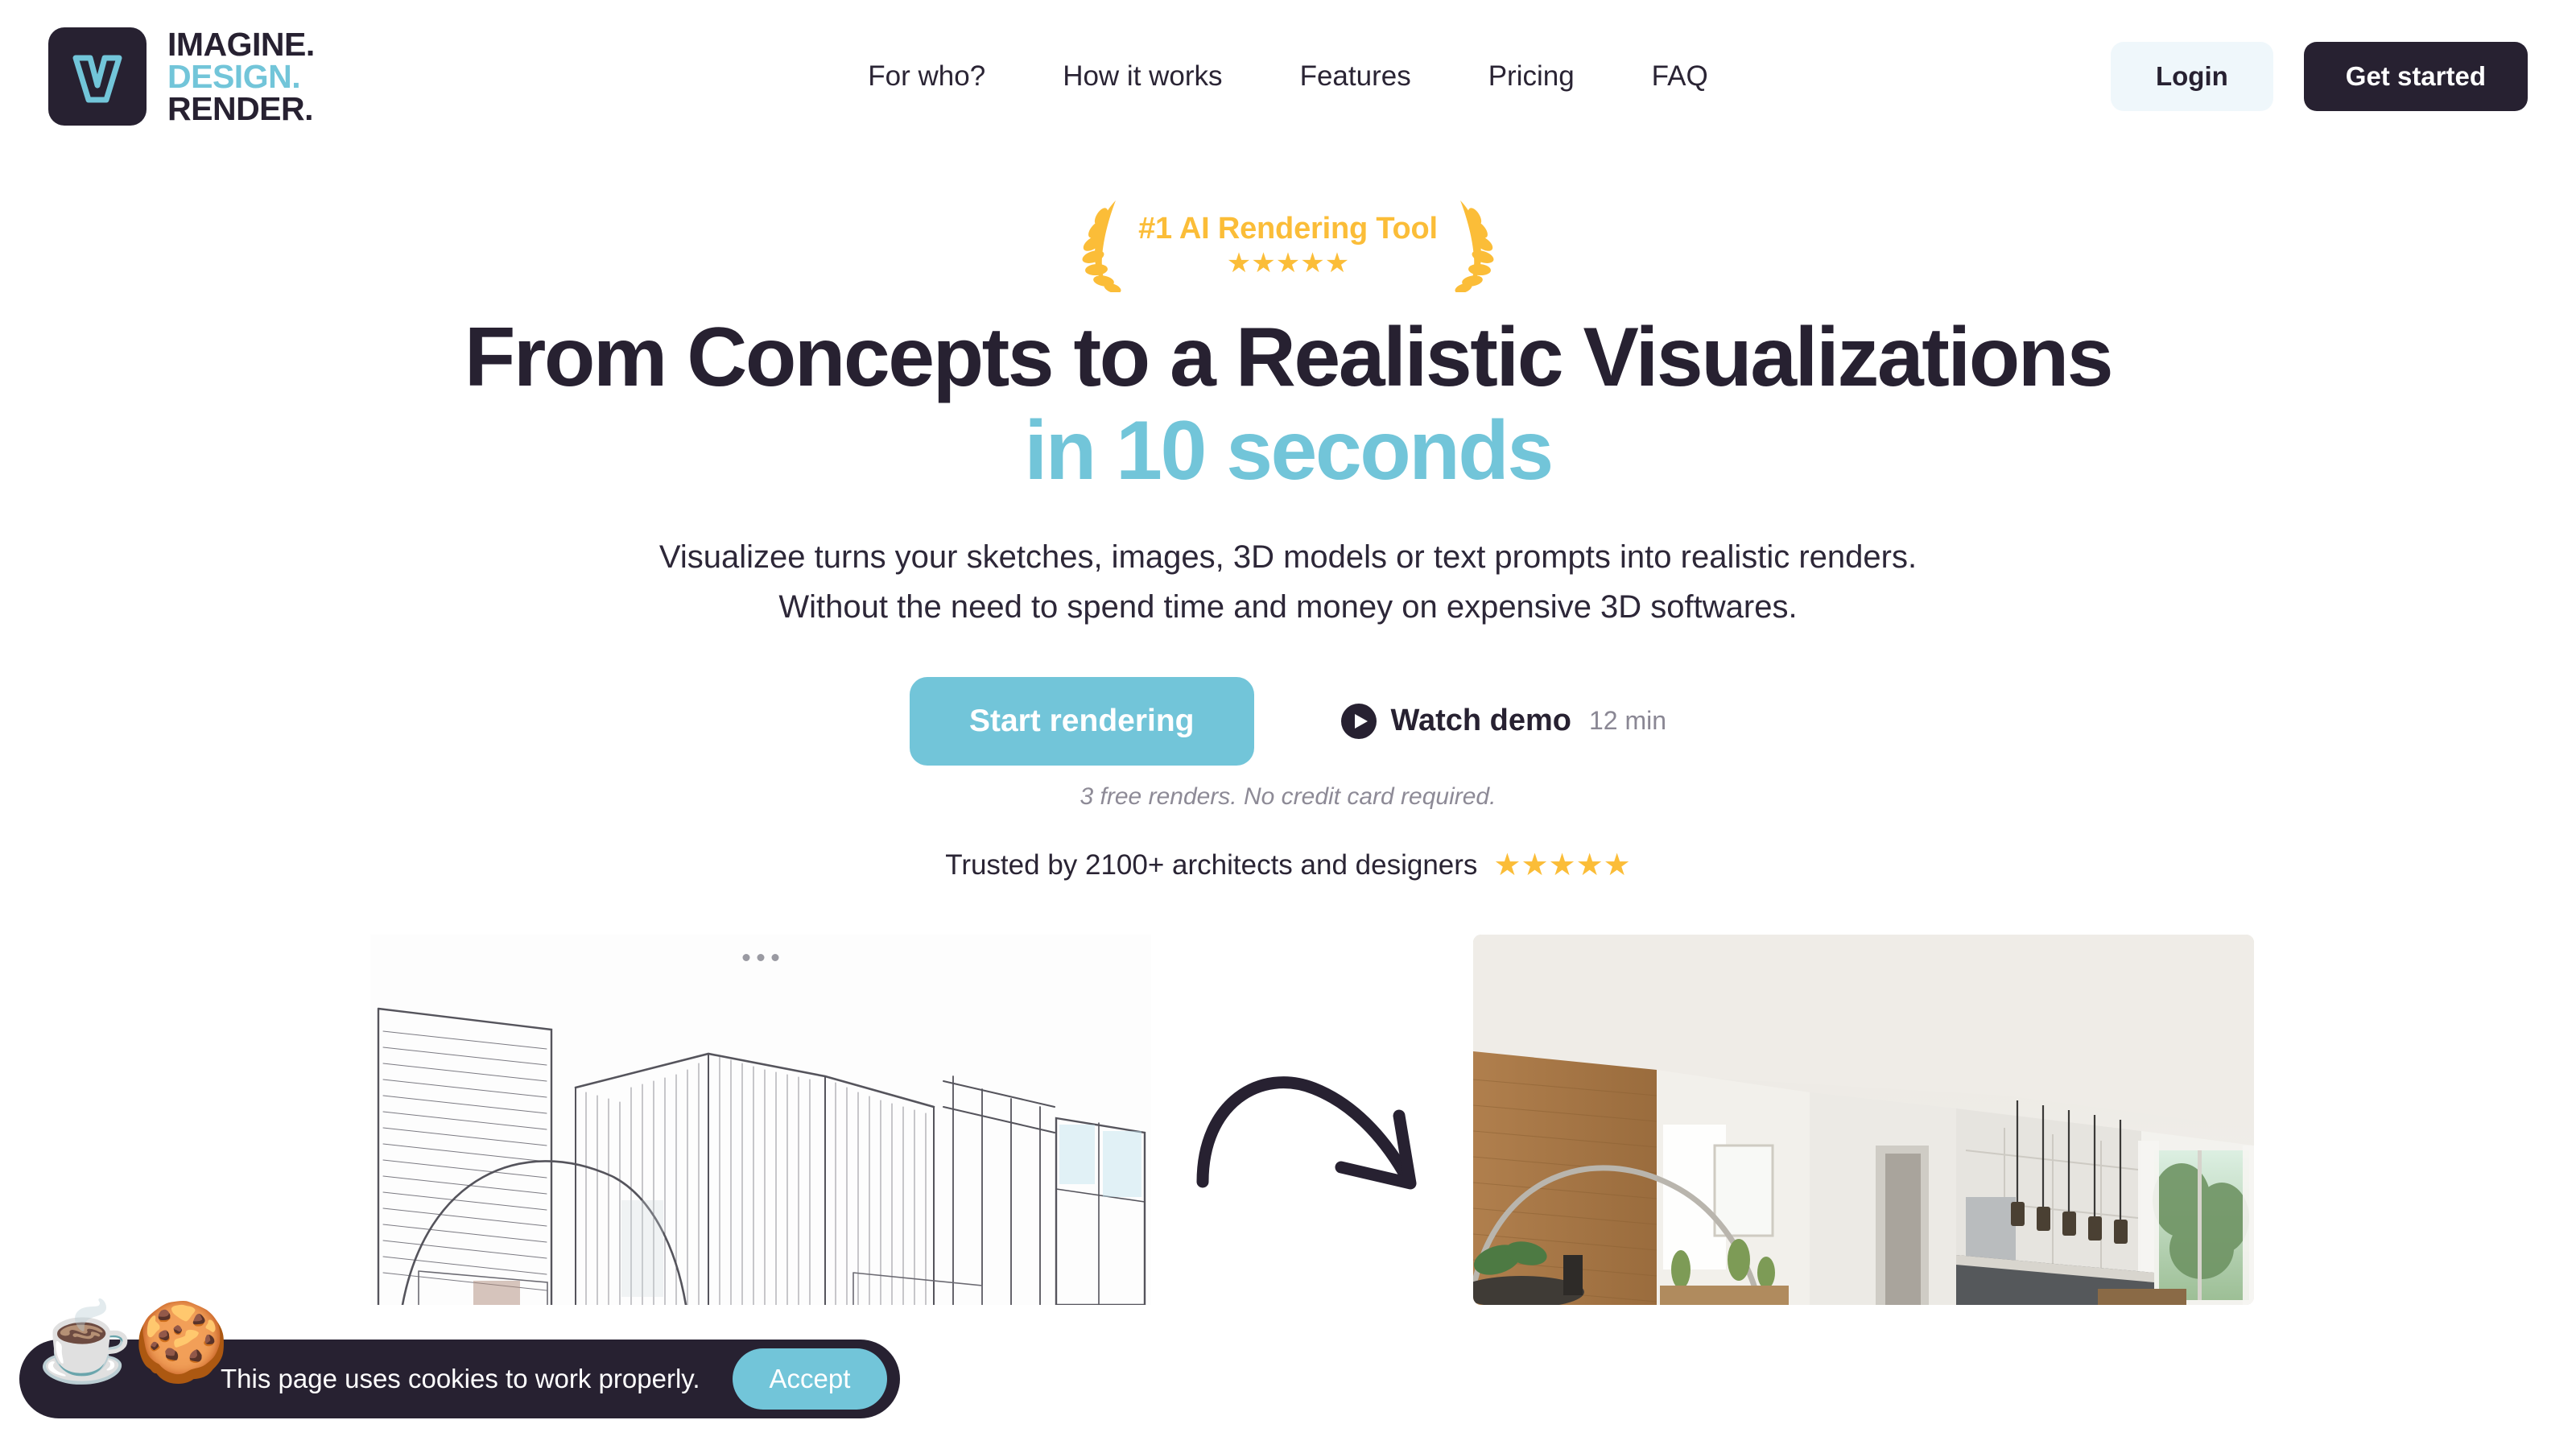 Image resolution: width=2576 pixels, height=1449 pixels. What do you see at coordinates (1288, 721) in the screenshot?
I see `hero-cta-row: Start rendering Watch demo 12 min` at bounding box center [1288, 721].